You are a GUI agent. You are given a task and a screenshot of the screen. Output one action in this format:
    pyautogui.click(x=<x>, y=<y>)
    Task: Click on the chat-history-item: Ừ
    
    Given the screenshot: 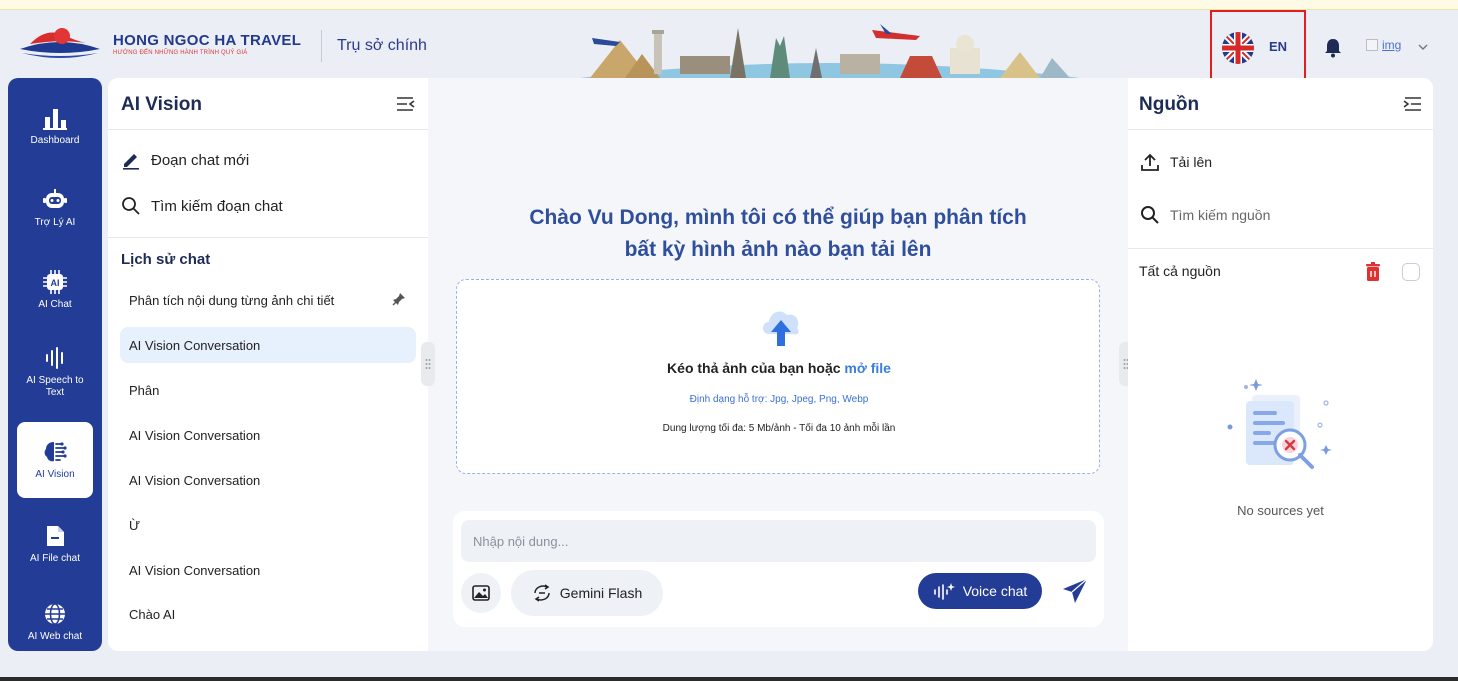 What is the action you would take?
    pyautogui.click(x=268, y=525)
    